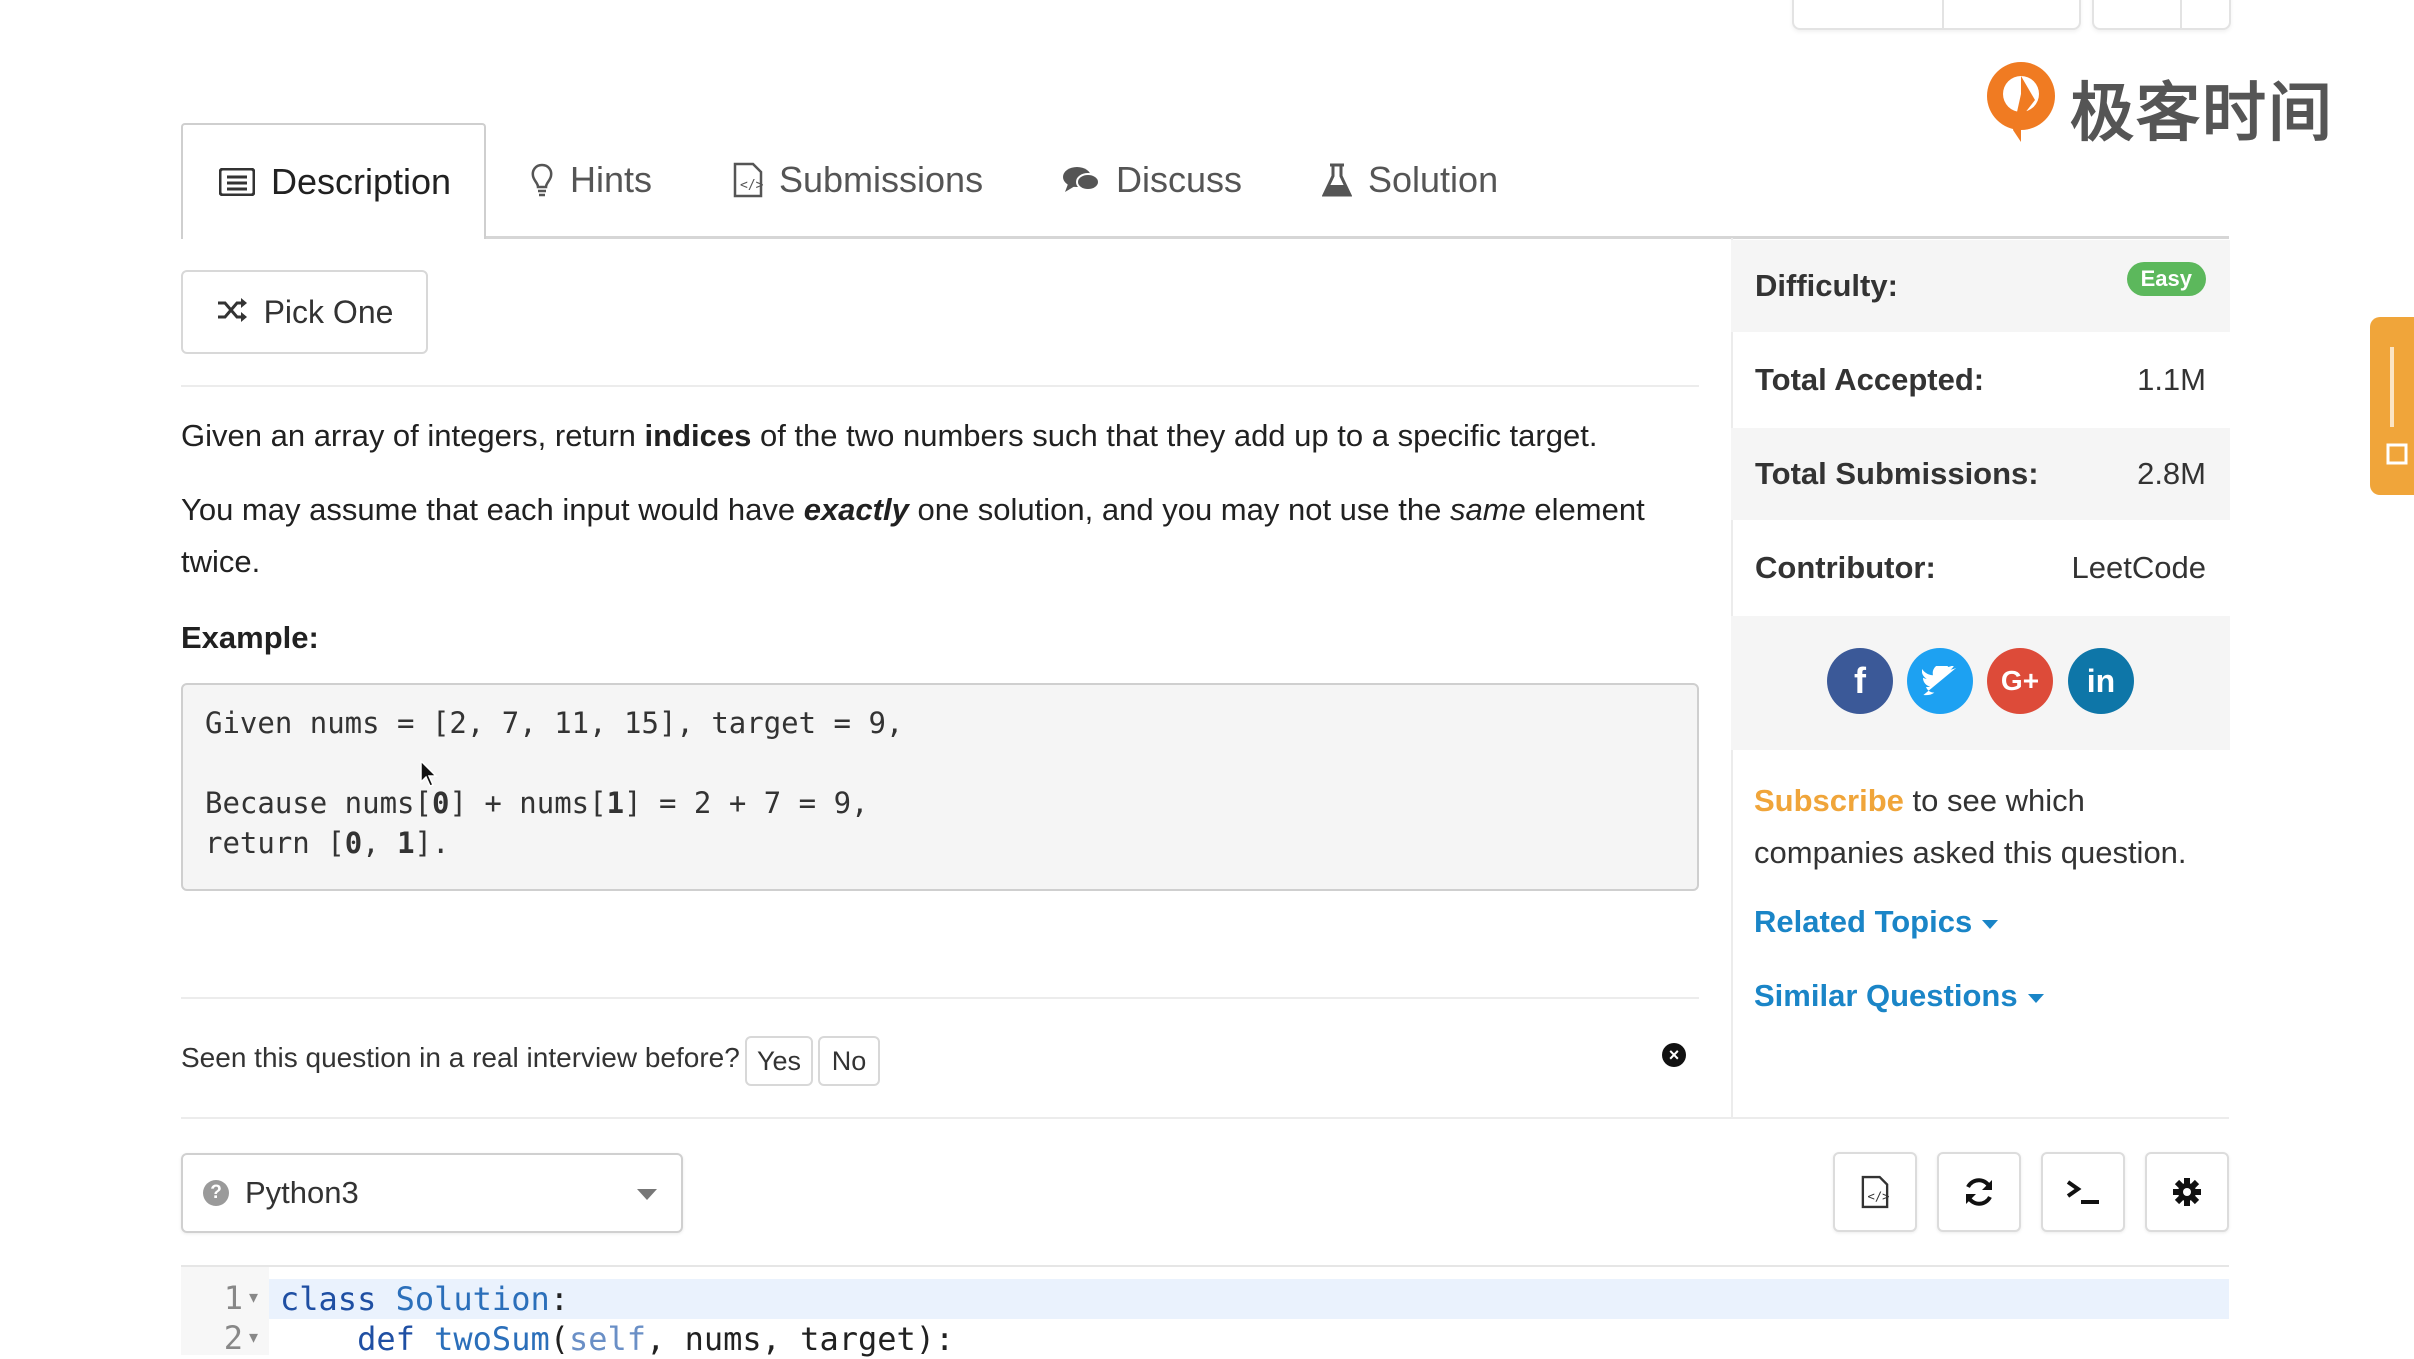 This screenshot has height=1359, width=2414. Describe the element at coordinates (1936, 15) in the screenshot. I see `top-toolbar-group` at that location.